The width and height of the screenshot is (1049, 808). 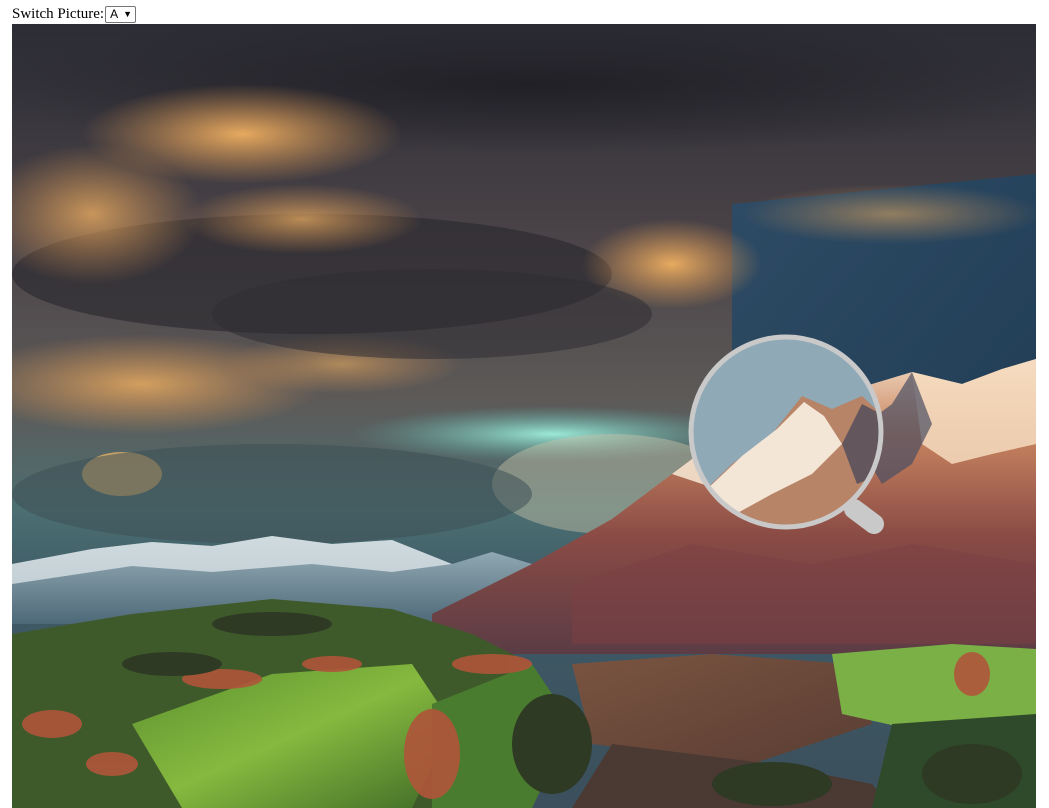 I want to click on switch-picture-label: Switch Picture:, so click(x=58, y=14).